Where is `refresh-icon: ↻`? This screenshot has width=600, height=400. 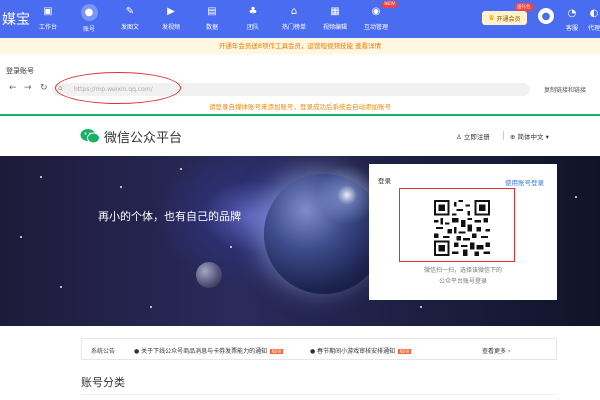 refresh-icon: ↻ is located at coordinates (44, 88).